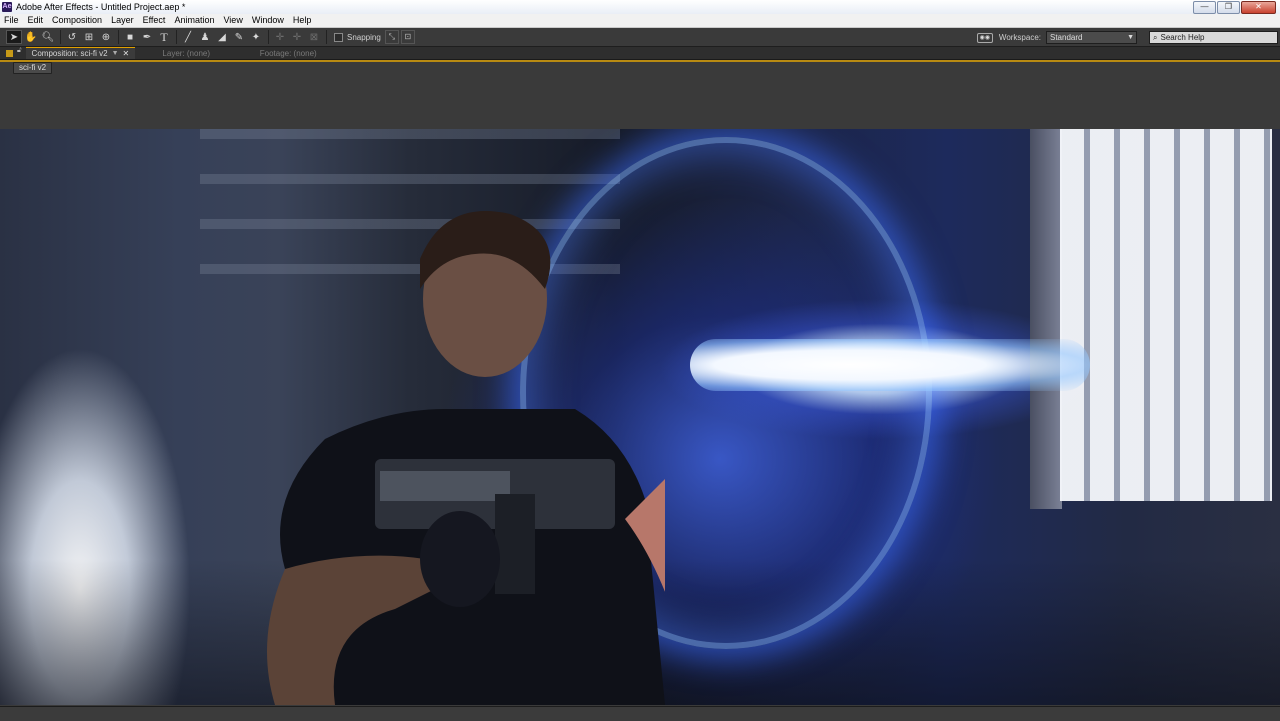 The height and width of the screenshot is (721, 1280). What do you see at coordinates (1228, 7) in the screenshot?
I see `maximize-button: ❐` at bounding box center [1228, 7].